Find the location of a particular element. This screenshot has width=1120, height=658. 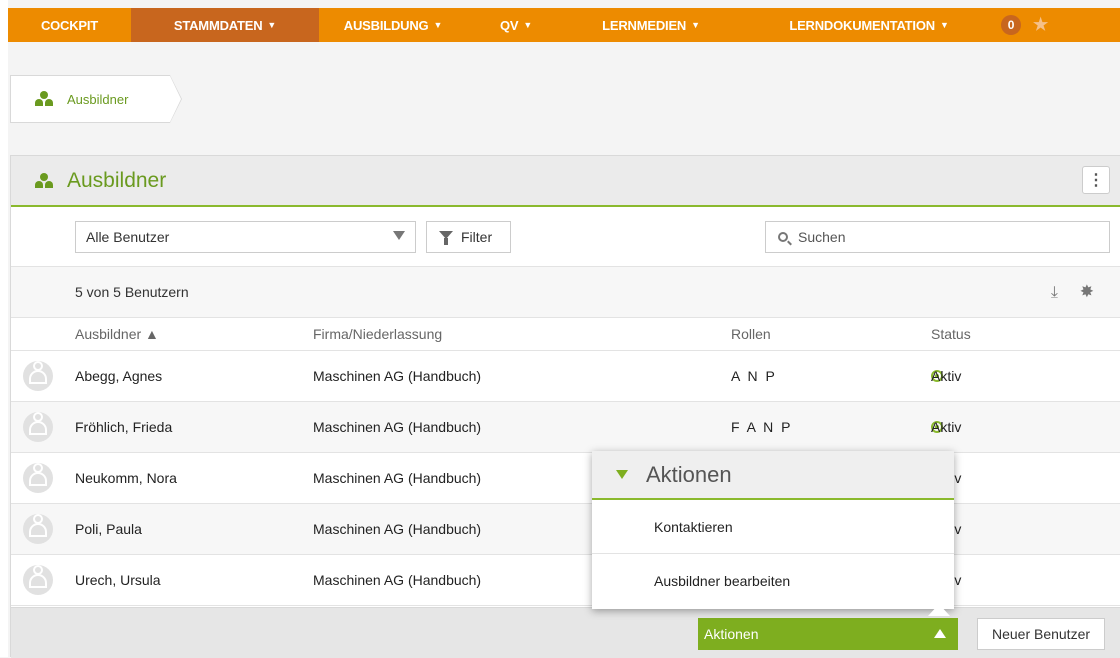

cell-name: Fröhlich, Frieda is located at coordinates (124, 427).